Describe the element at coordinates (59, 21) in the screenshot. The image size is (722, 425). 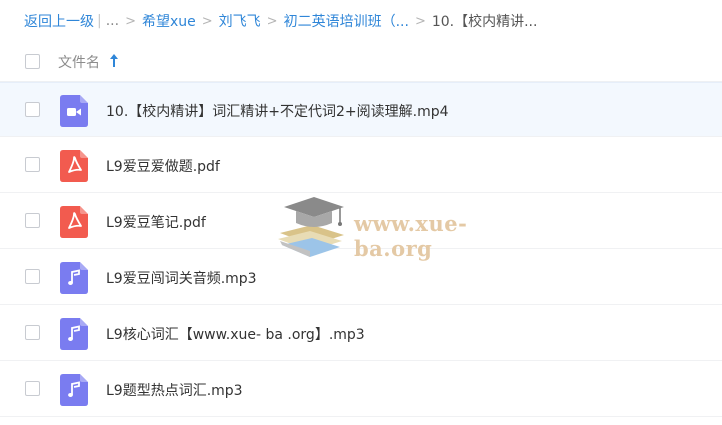
I see `back-link: 返回上一级` at that location.